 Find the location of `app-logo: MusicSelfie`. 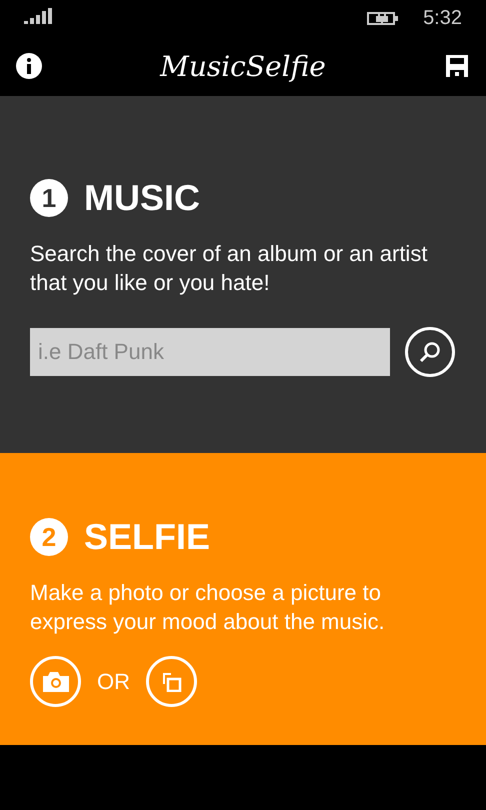

app-logo: MusicSelfie is located at coordinates (243, 67).